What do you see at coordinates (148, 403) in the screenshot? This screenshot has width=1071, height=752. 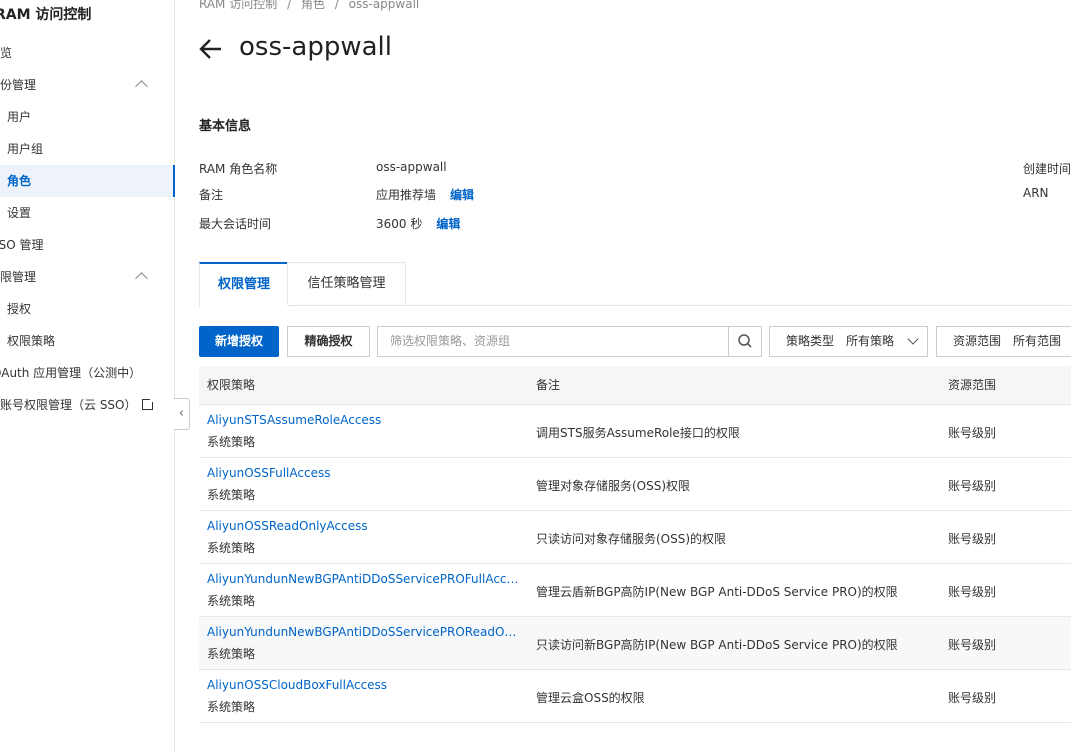 I see `external-link-icon` at bounding box center [148, 403].